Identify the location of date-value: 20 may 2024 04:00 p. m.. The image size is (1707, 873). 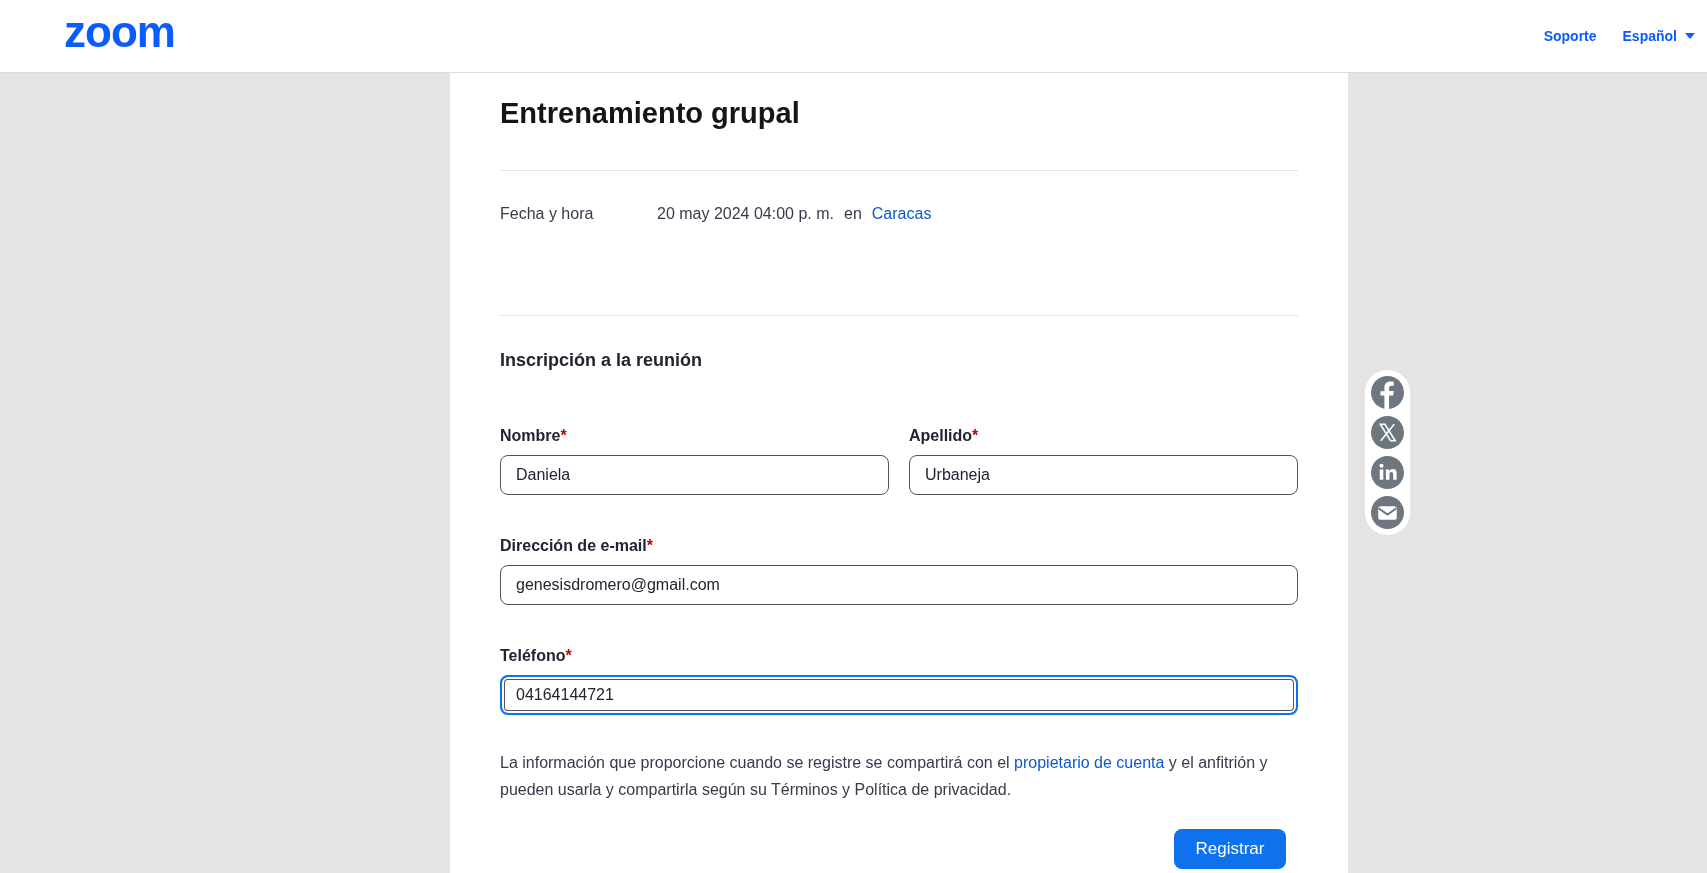
(745, 214).